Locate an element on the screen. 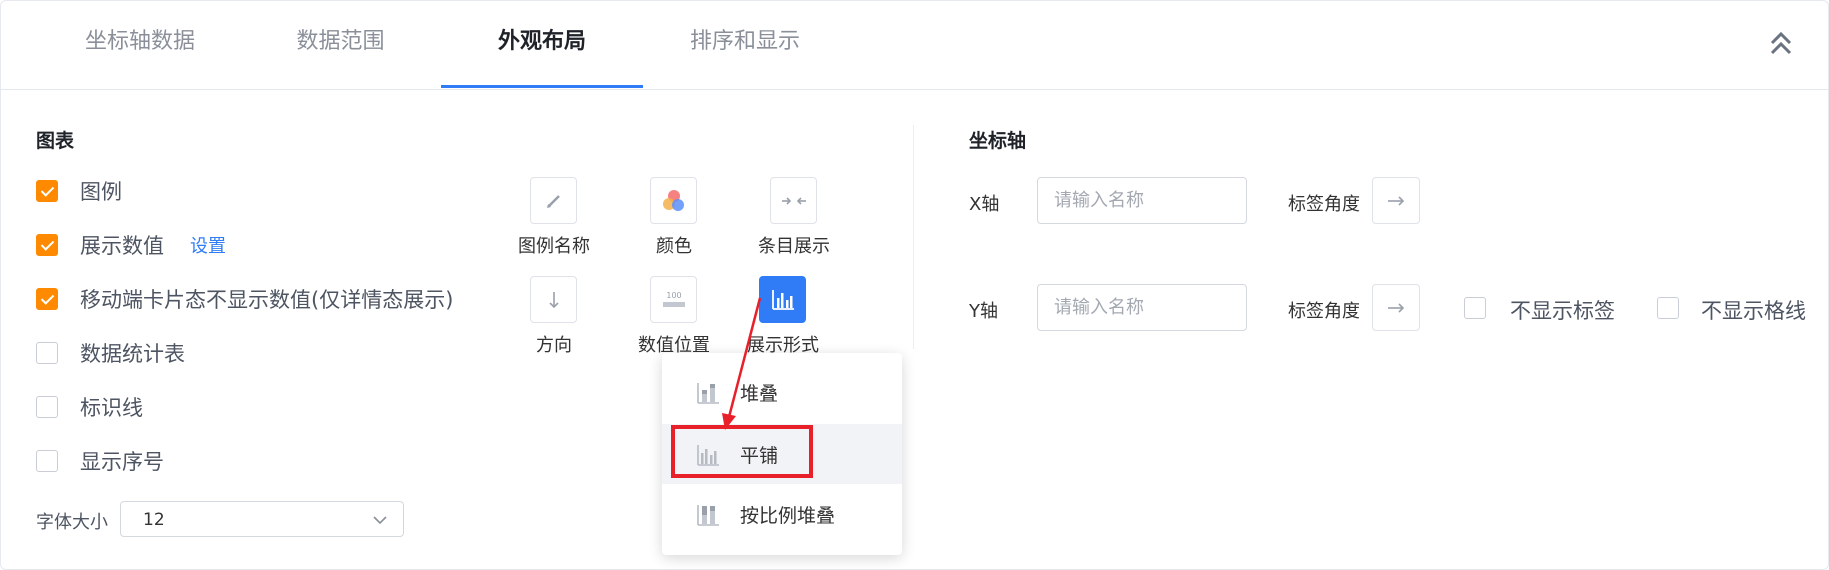 The height and width of the screenshot is (570, 1829). color-button is located at coordinates (673, 200).